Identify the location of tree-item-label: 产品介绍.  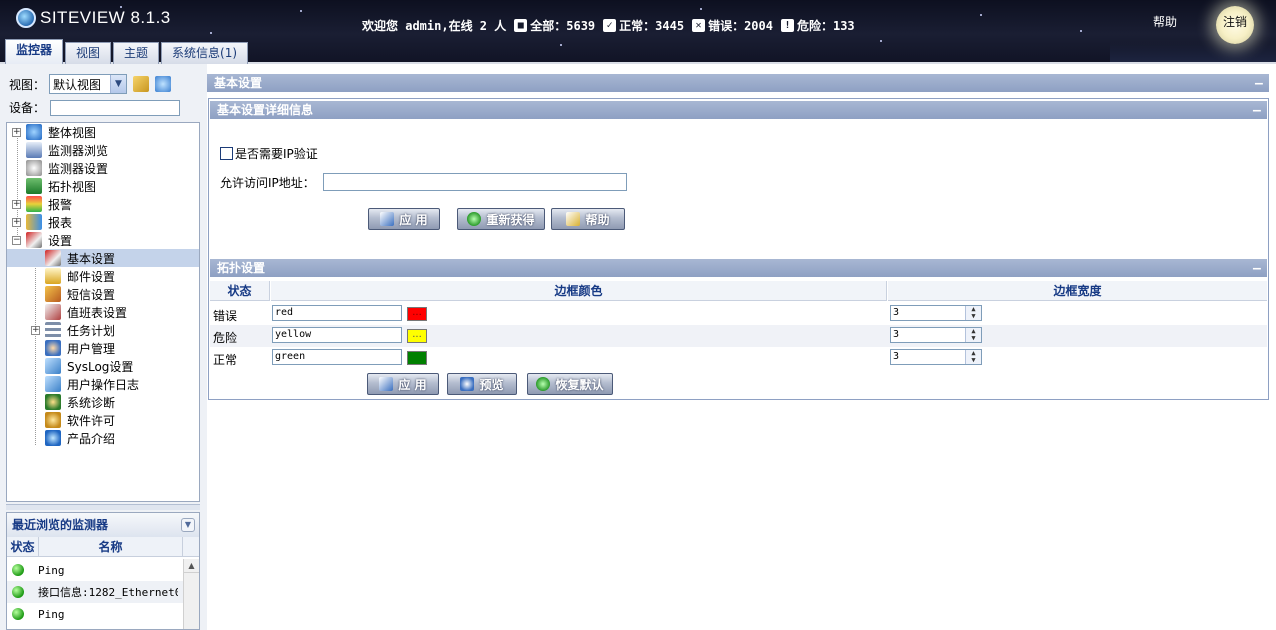
(91, 438).